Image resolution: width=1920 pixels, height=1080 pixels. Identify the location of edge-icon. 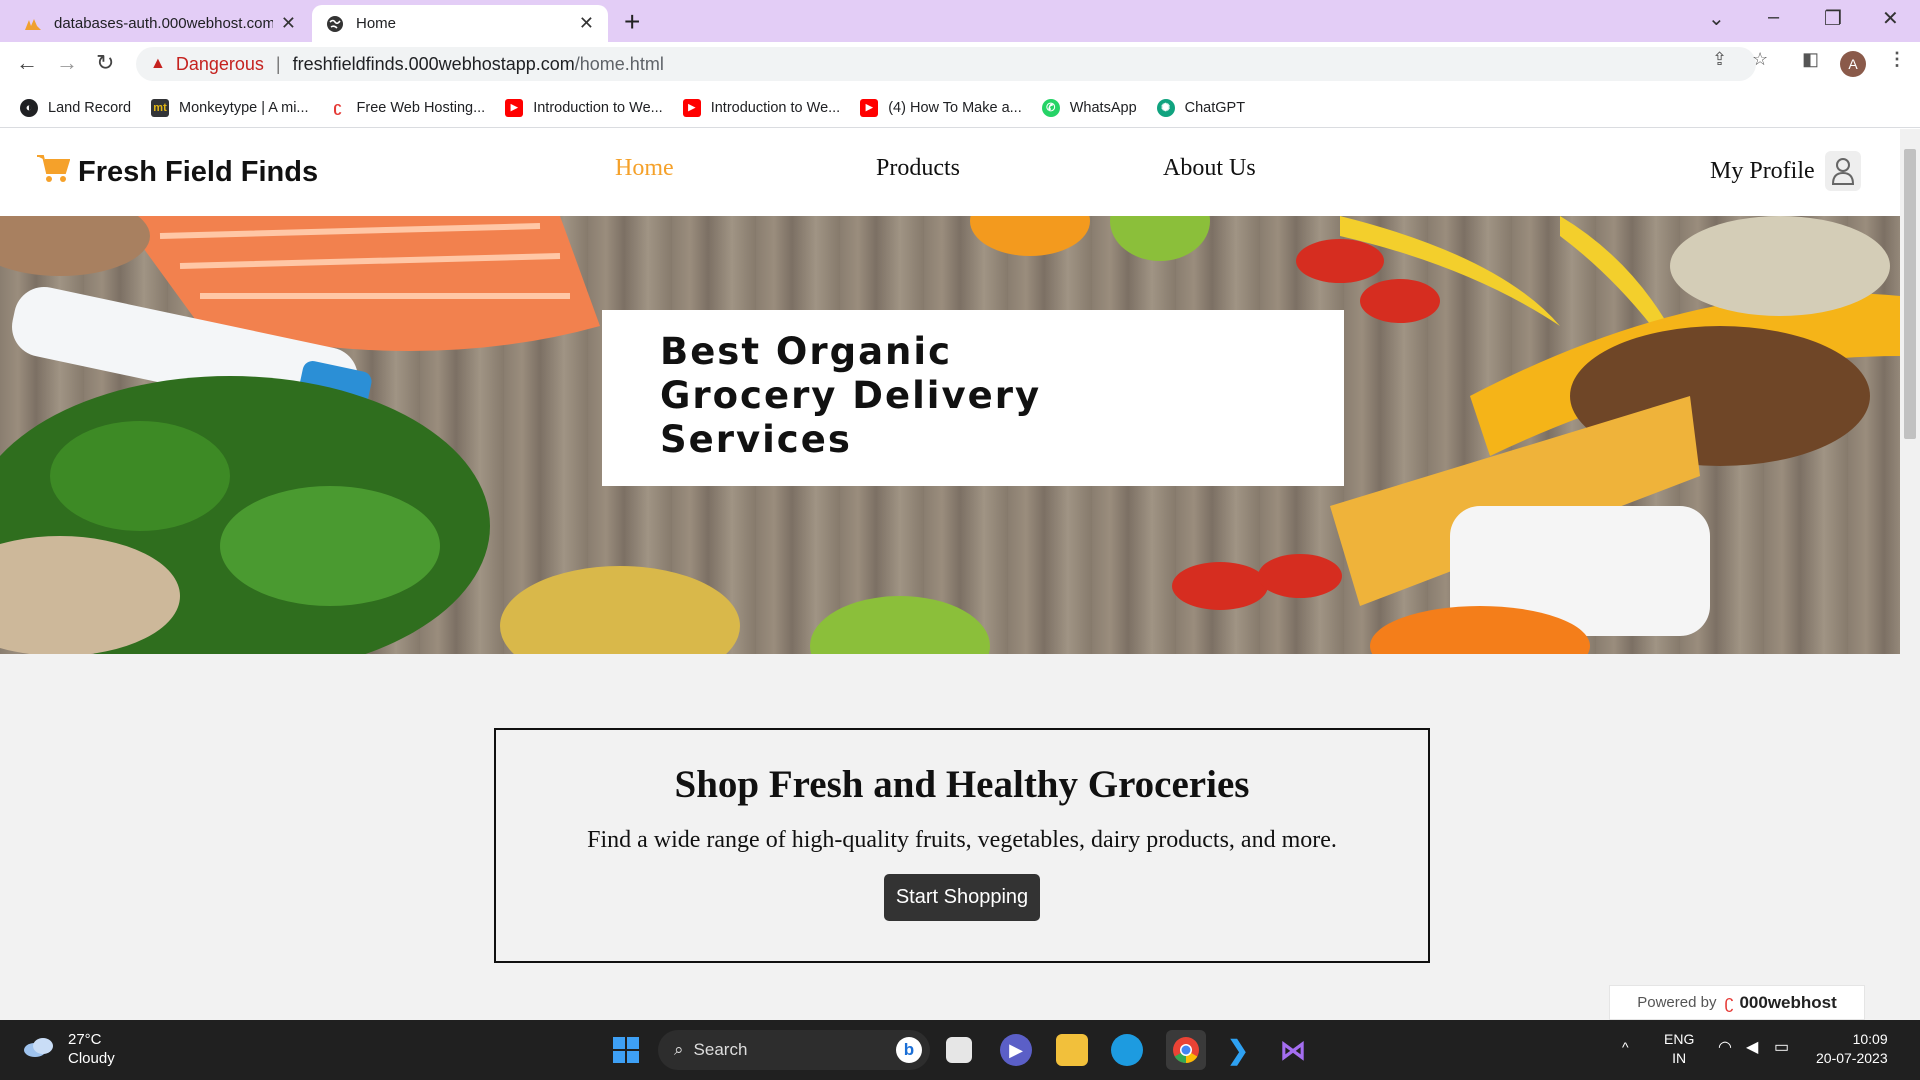
(1127, 1050).